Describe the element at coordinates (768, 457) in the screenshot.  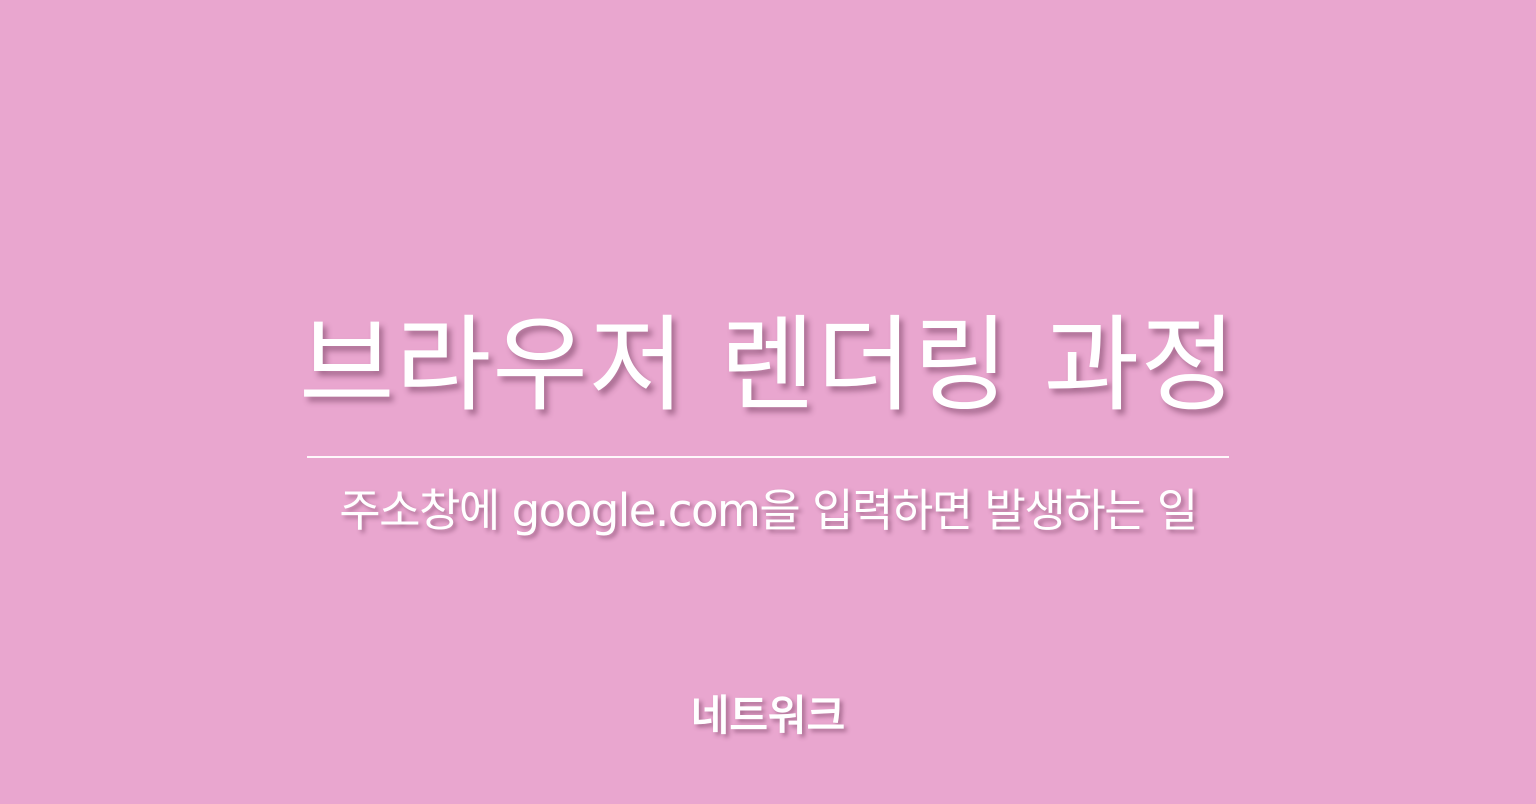
I see `title-divider` at that location.